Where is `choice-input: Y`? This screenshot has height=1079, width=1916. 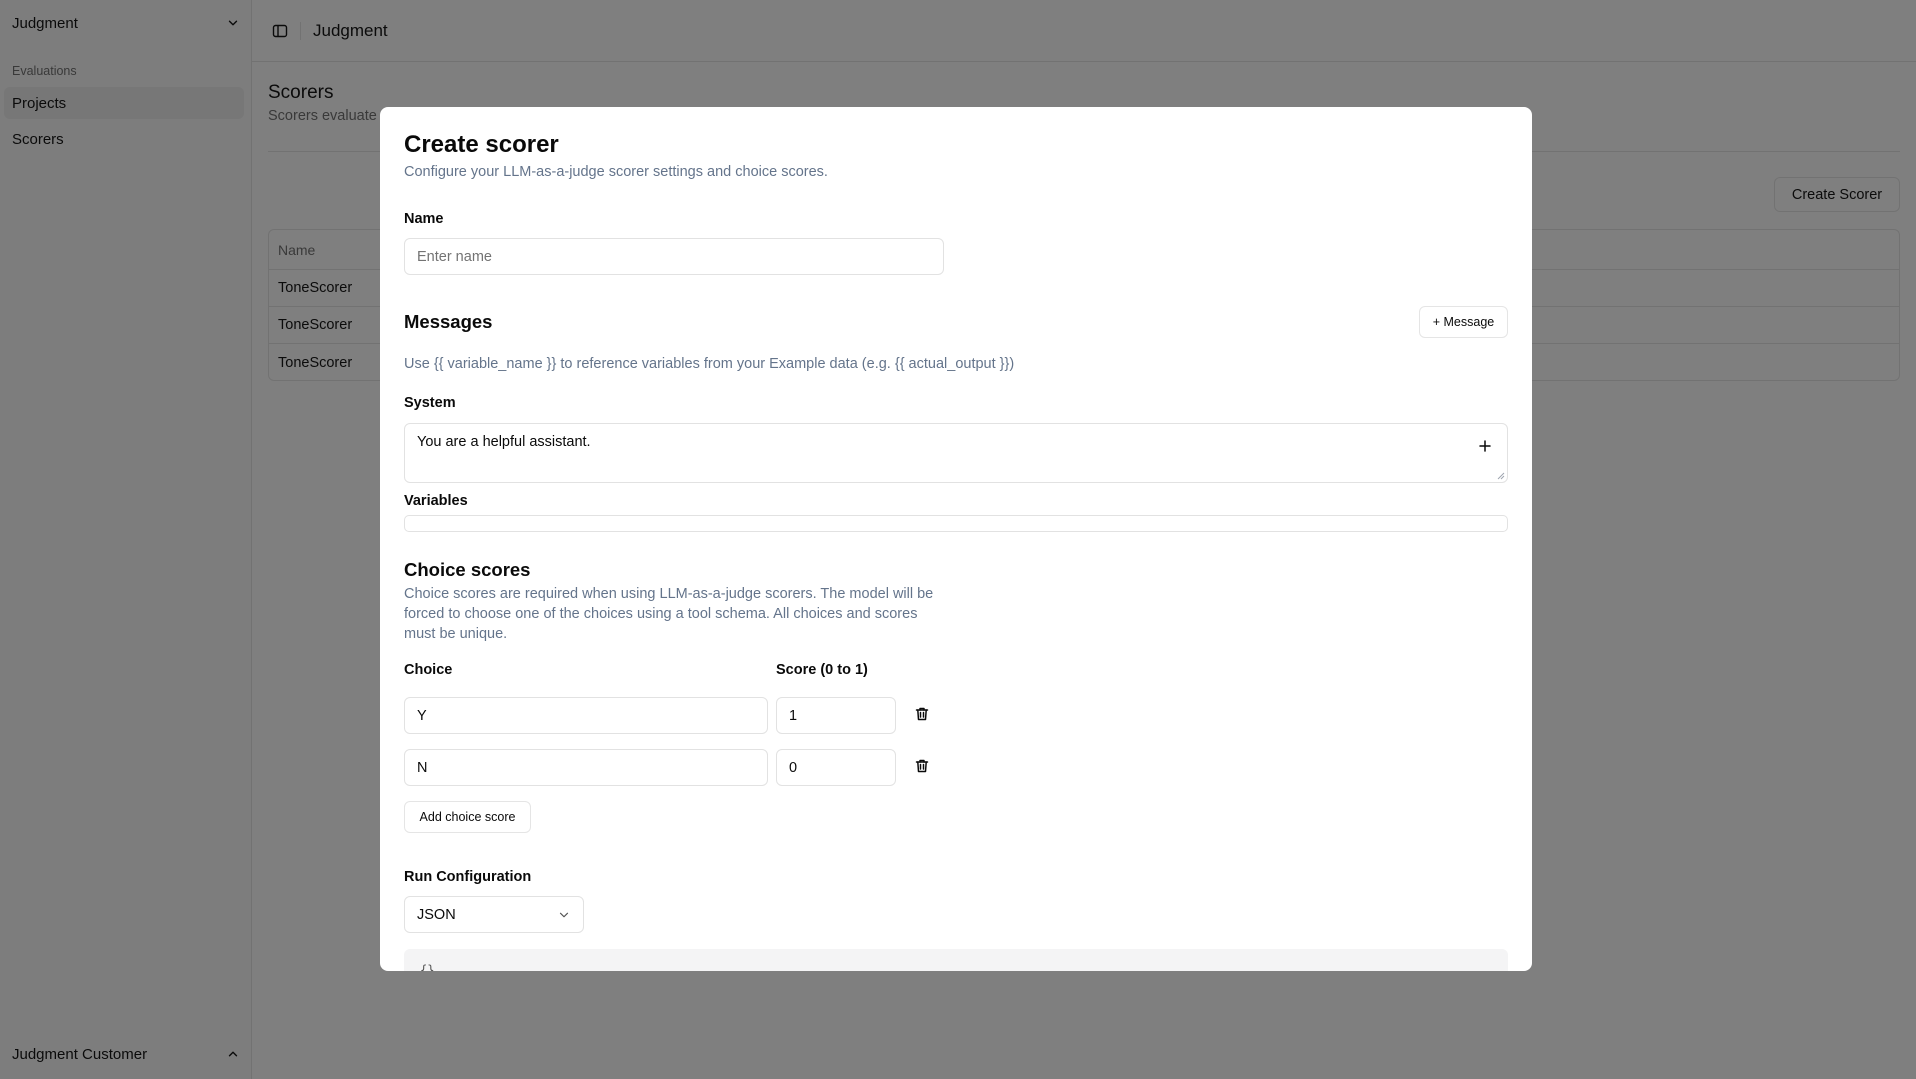
choice-input: Y is located at coordinates (586, 715).